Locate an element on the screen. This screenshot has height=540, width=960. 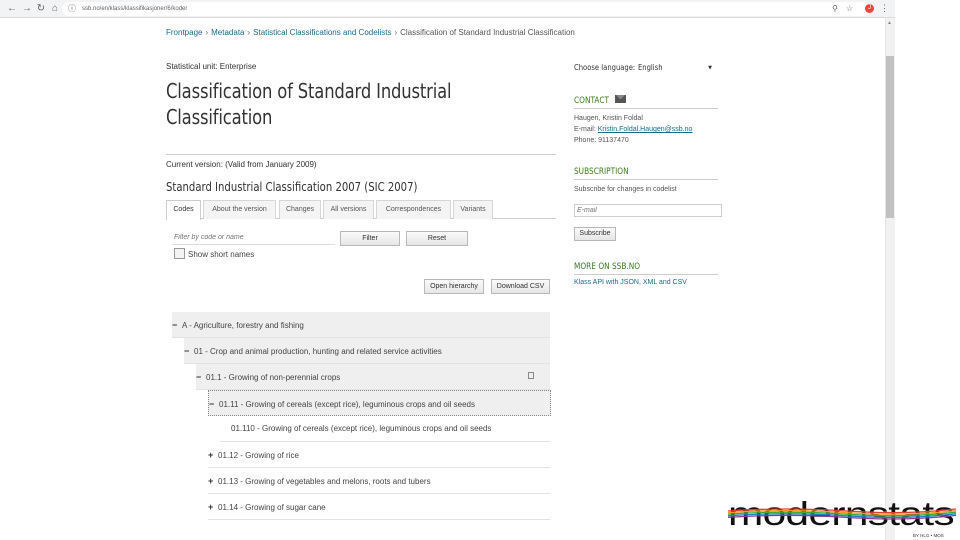
tree-row-label: 01.12 - Growing of rice is located at coordinates (258, 455).